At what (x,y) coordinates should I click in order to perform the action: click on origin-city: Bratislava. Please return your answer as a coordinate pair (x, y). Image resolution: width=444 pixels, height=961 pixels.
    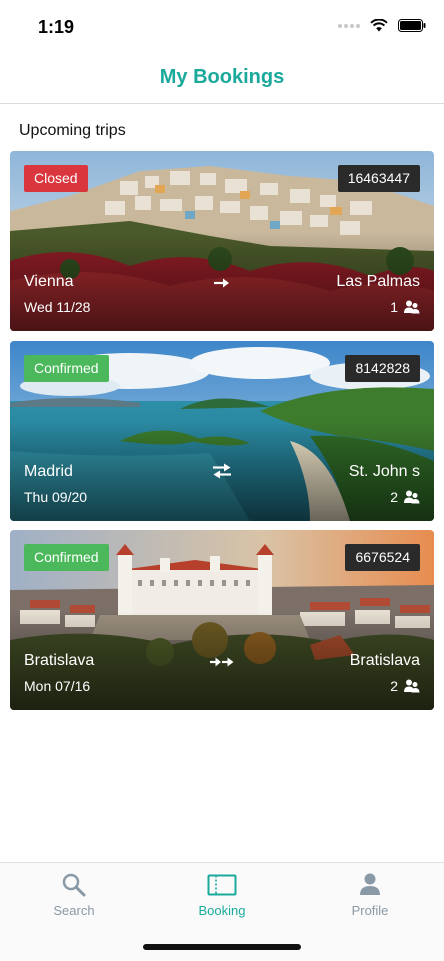
    Looking at the image, I should click on (59, 660).